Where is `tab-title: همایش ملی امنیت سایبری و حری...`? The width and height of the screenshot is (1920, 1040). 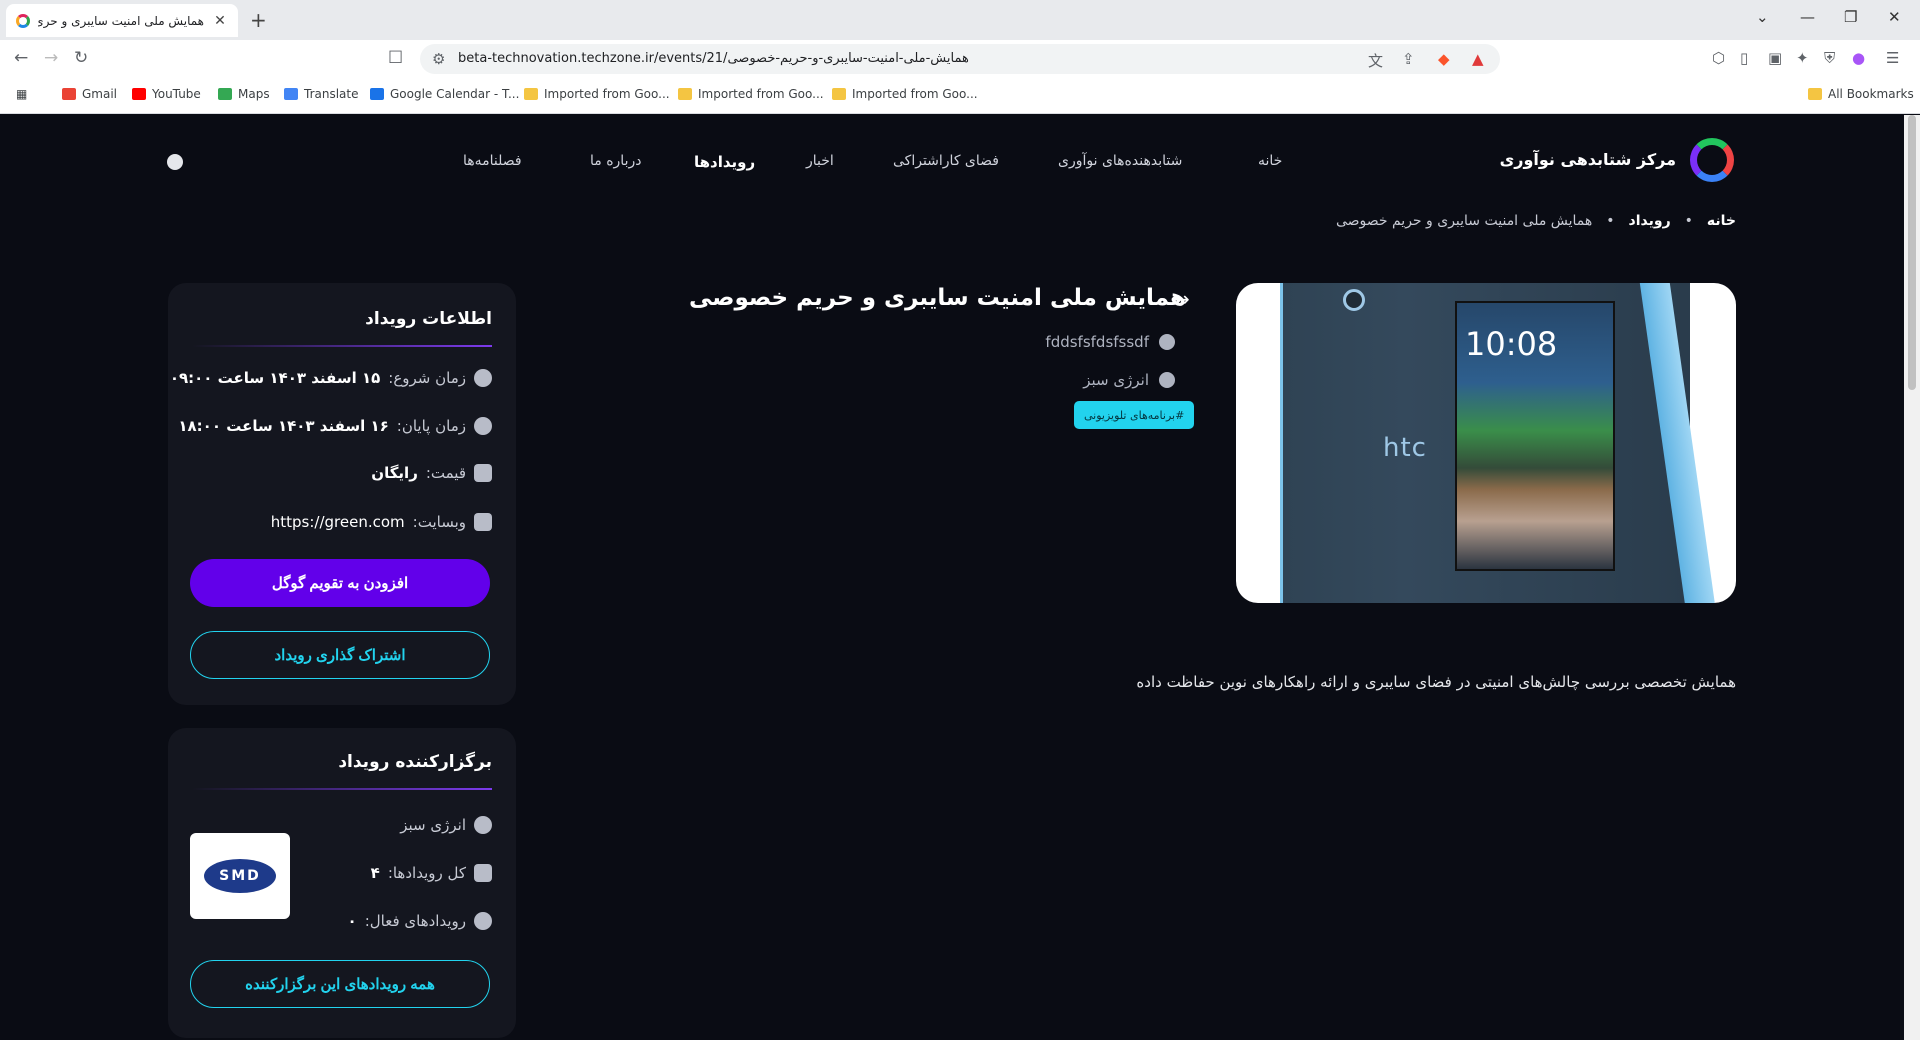
tab-title: همایش ملی امنیت سایبری و حری... is located at coordinates (121, 20).